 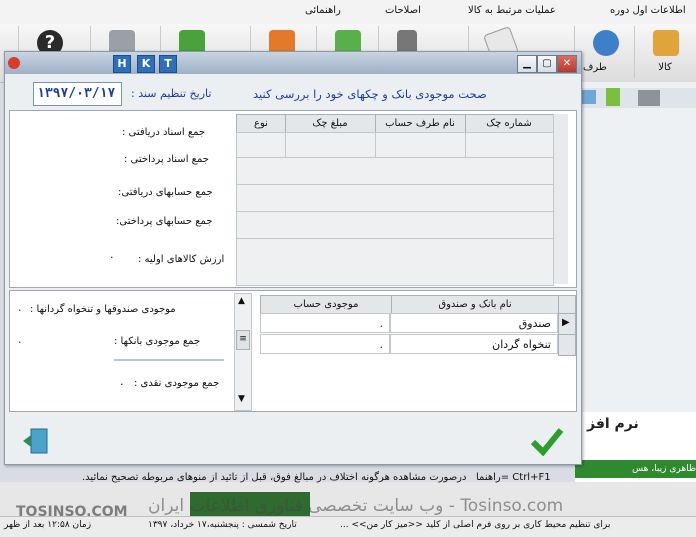 What do you see at coordinates (77, 94) in the screenshot?
I see `date-input: ۱۳۹۷/۰۳/۱۷` at bounding box center [77, 94].